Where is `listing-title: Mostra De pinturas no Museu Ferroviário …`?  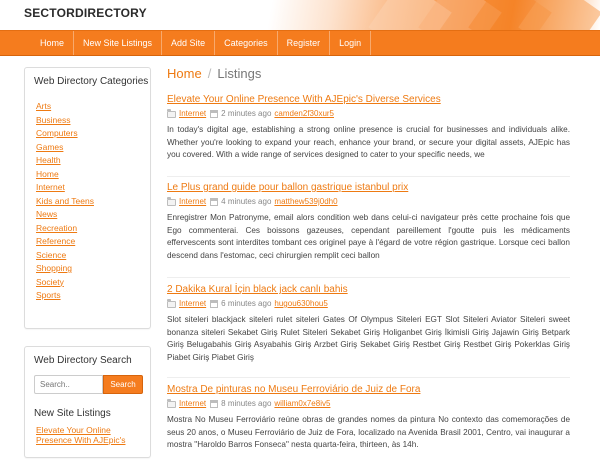 listing-title: Mostra De pinturas no Museu Ferroviário … is located at coordinates (368, 390).